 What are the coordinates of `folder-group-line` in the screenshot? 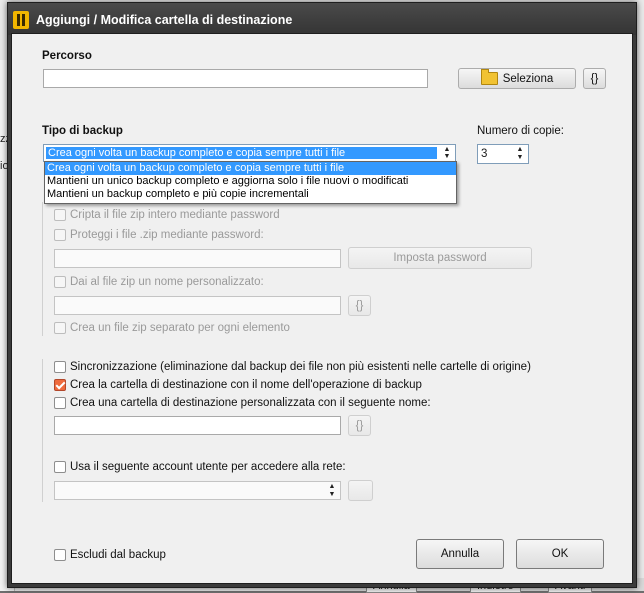 It's located at (42, 413).